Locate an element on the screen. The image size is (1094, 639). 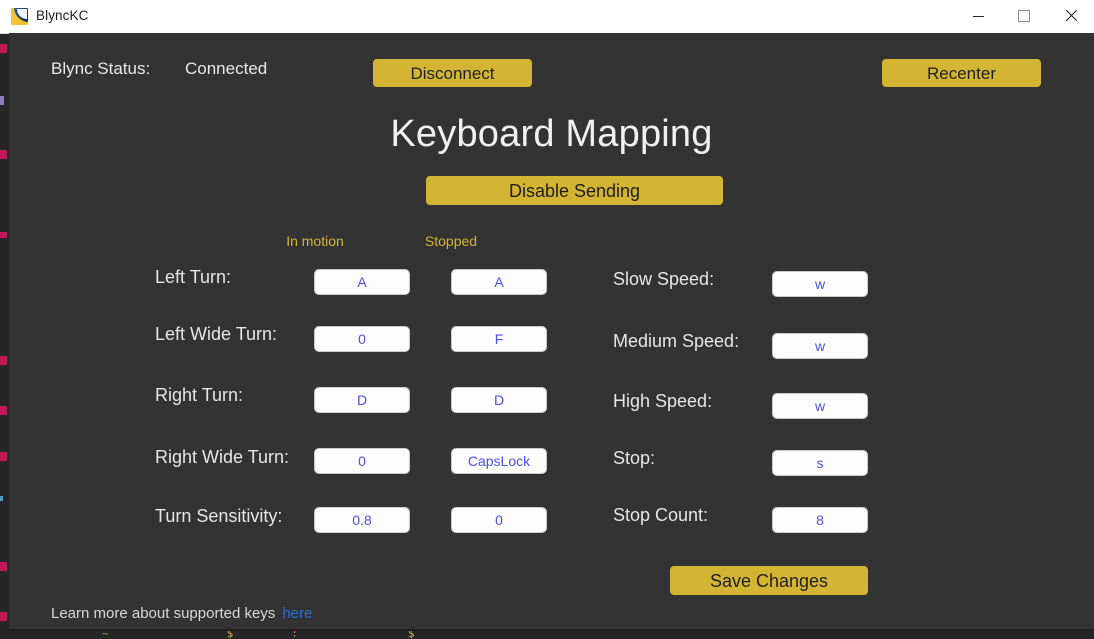
save-changes-button: Save Changes is located at coordinates (769, 580).